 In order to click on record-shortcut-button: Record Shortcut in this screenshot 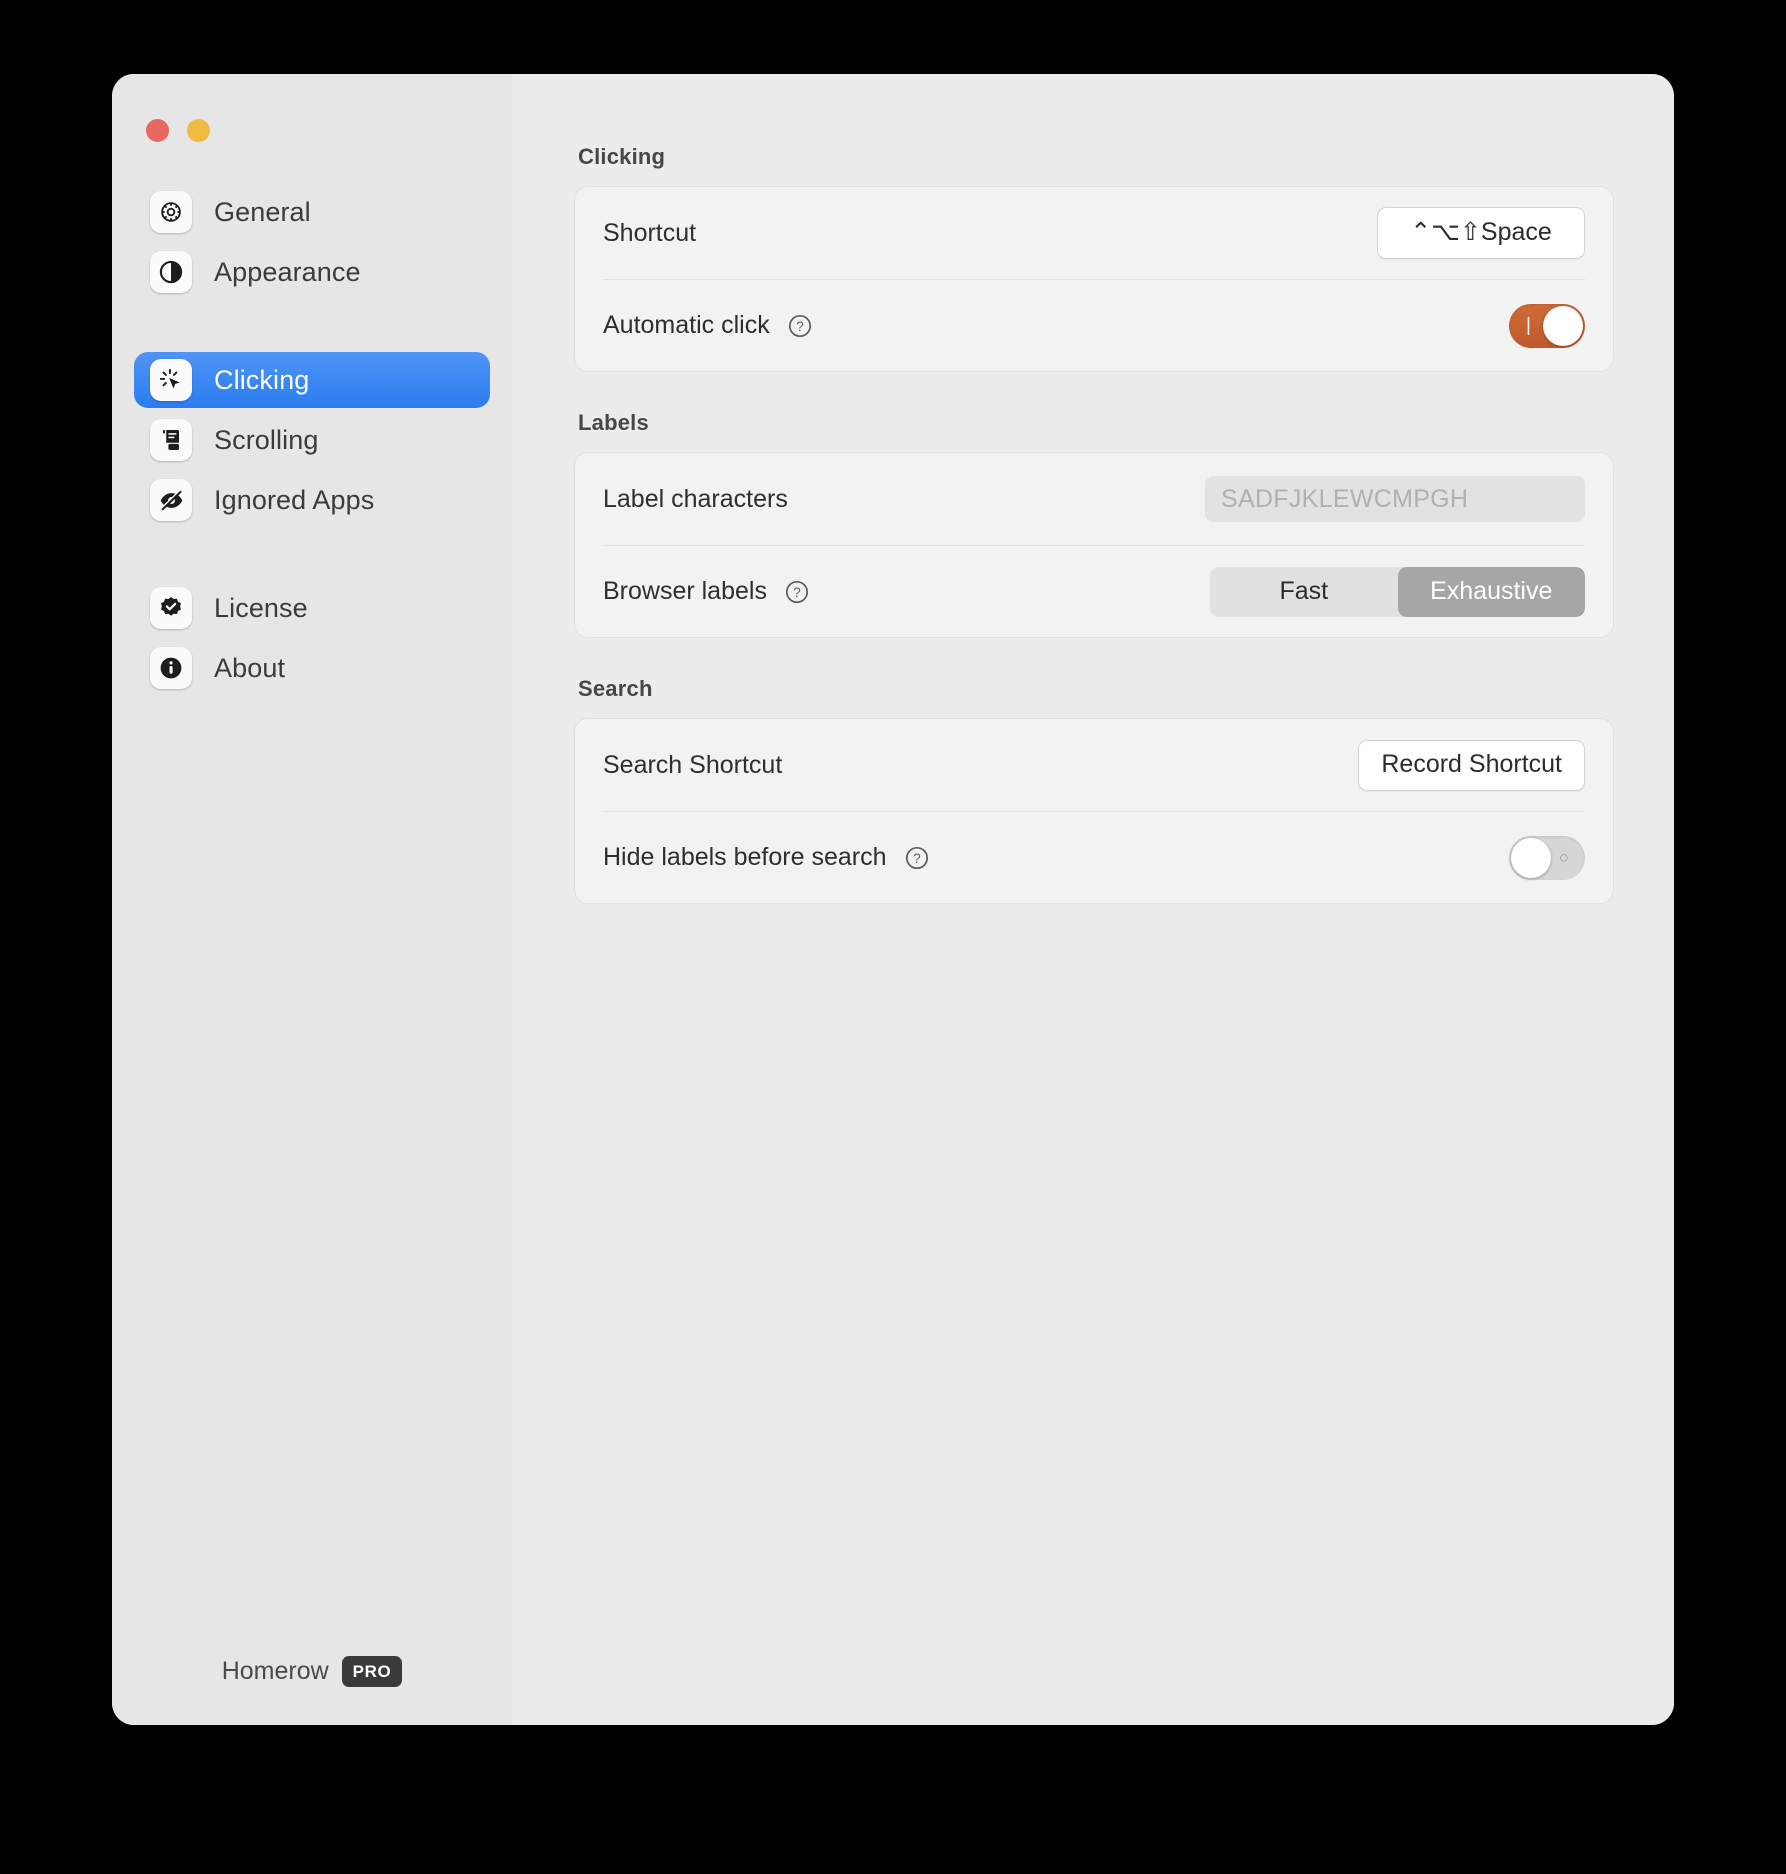, I will do `click(1471, 765)`.